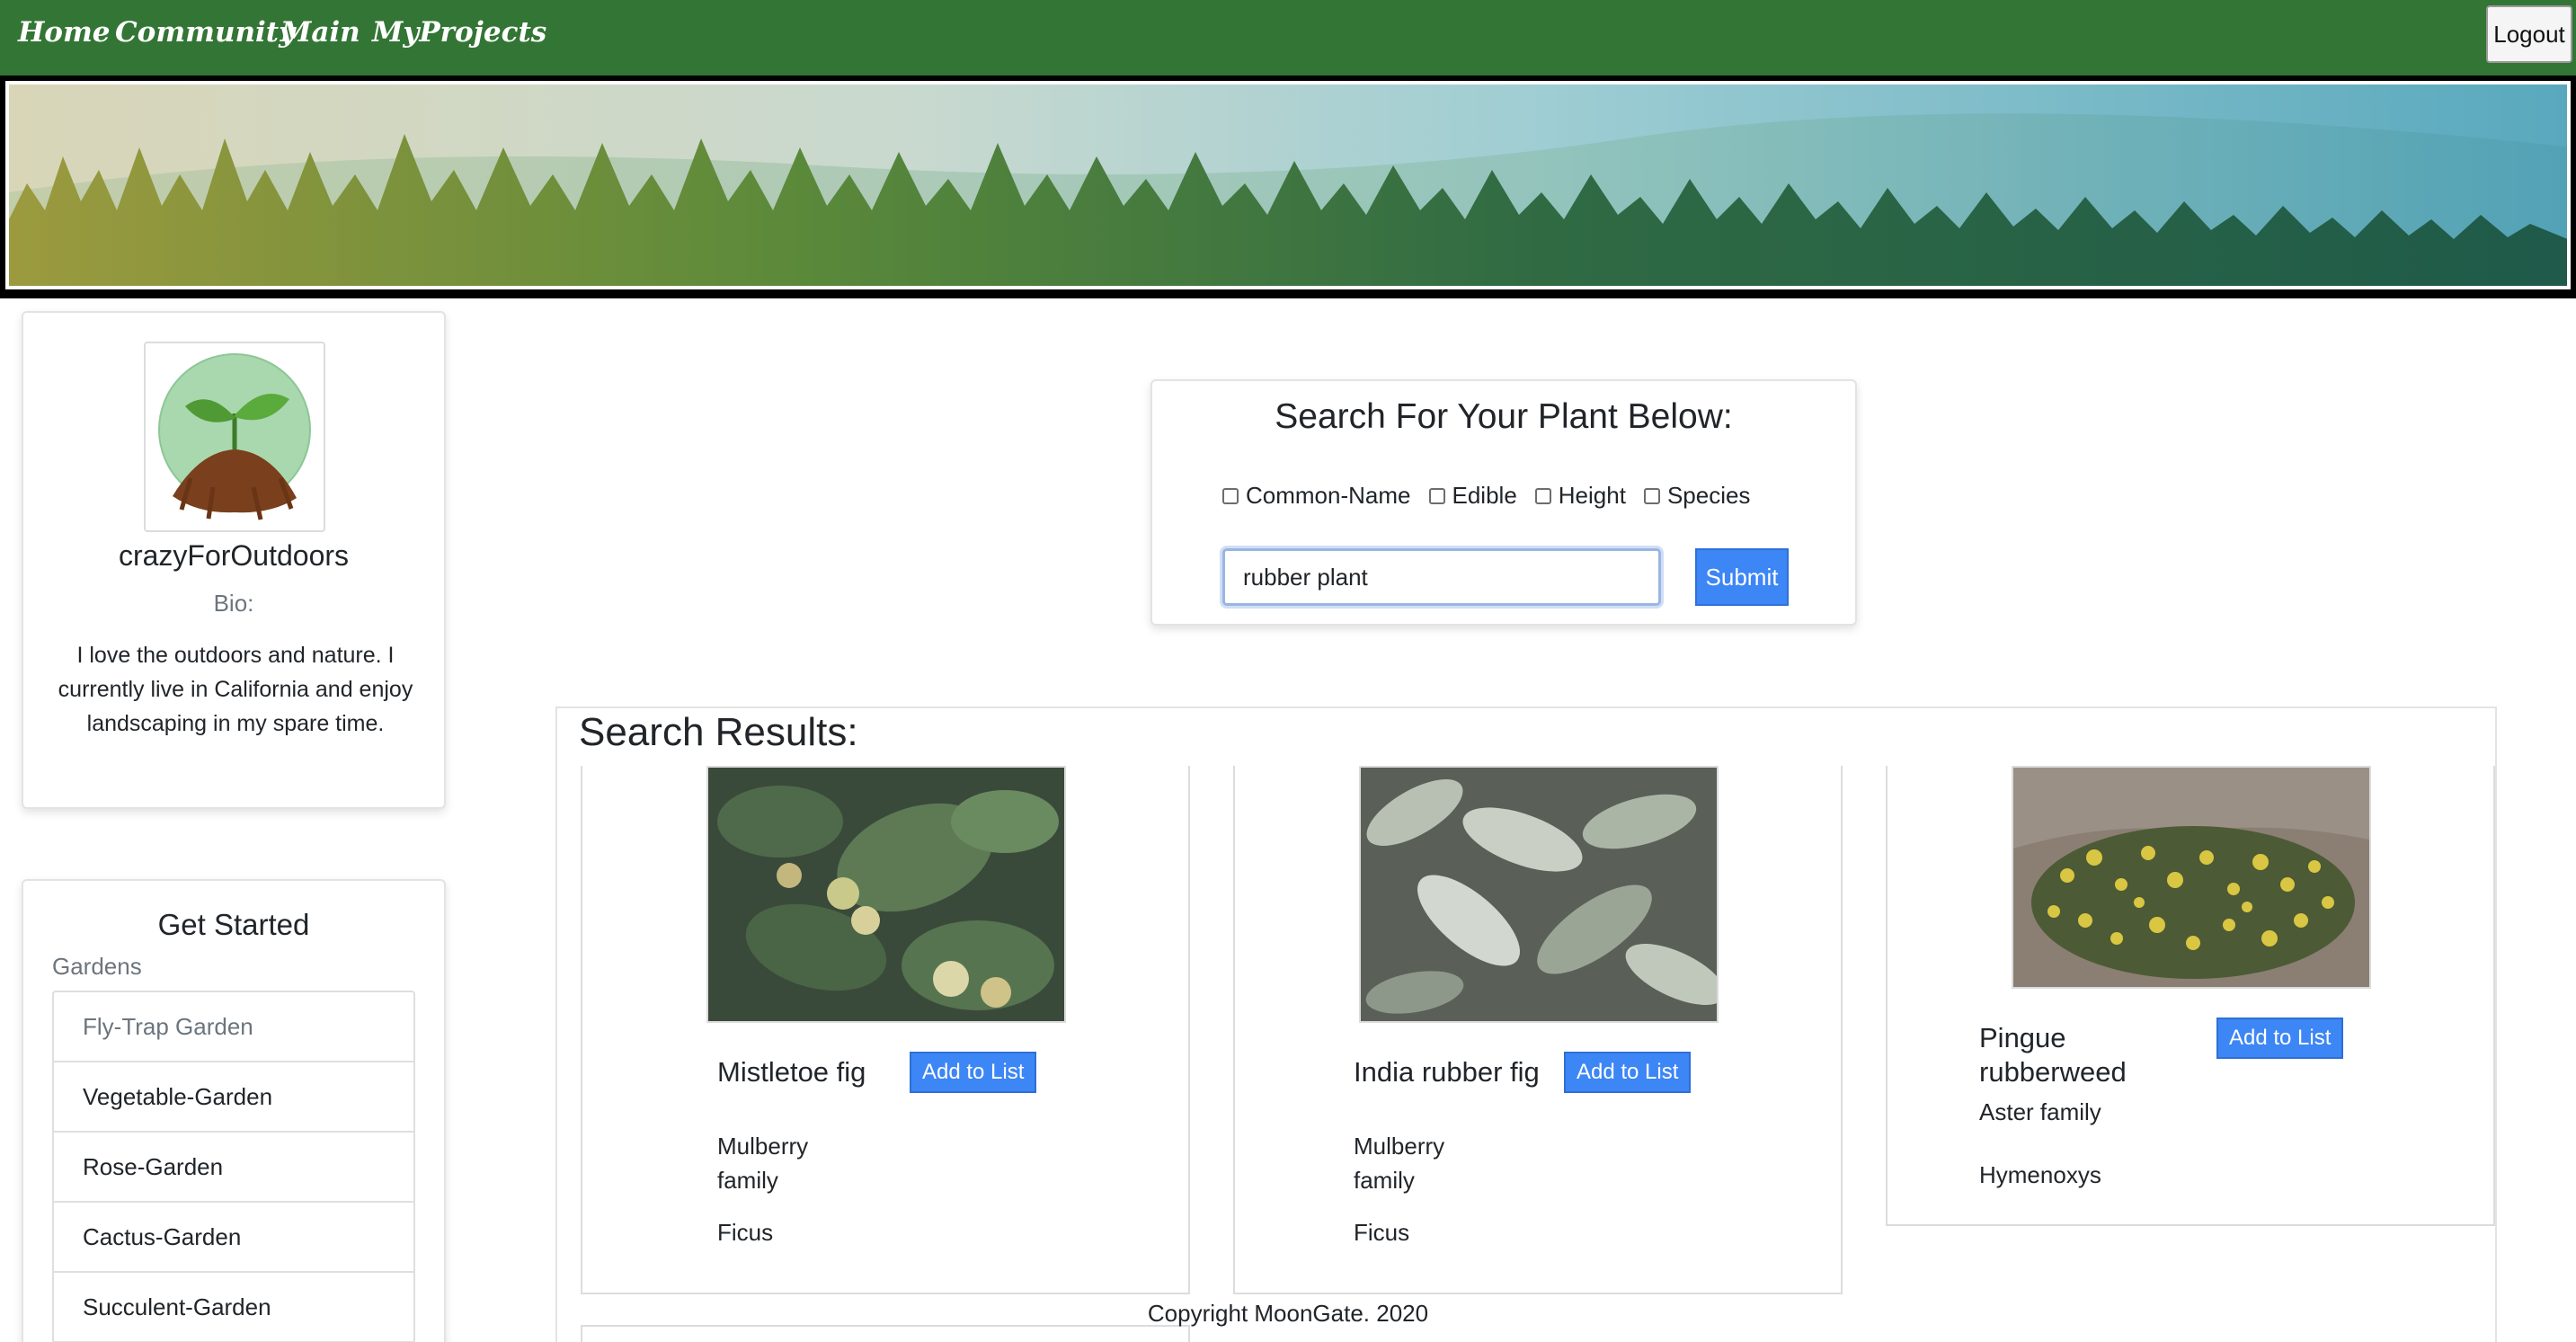 Image resolution: width=2576 pixels, height=1342 pixels. I want to click on logout-button: Logout, so click(2529, 34).